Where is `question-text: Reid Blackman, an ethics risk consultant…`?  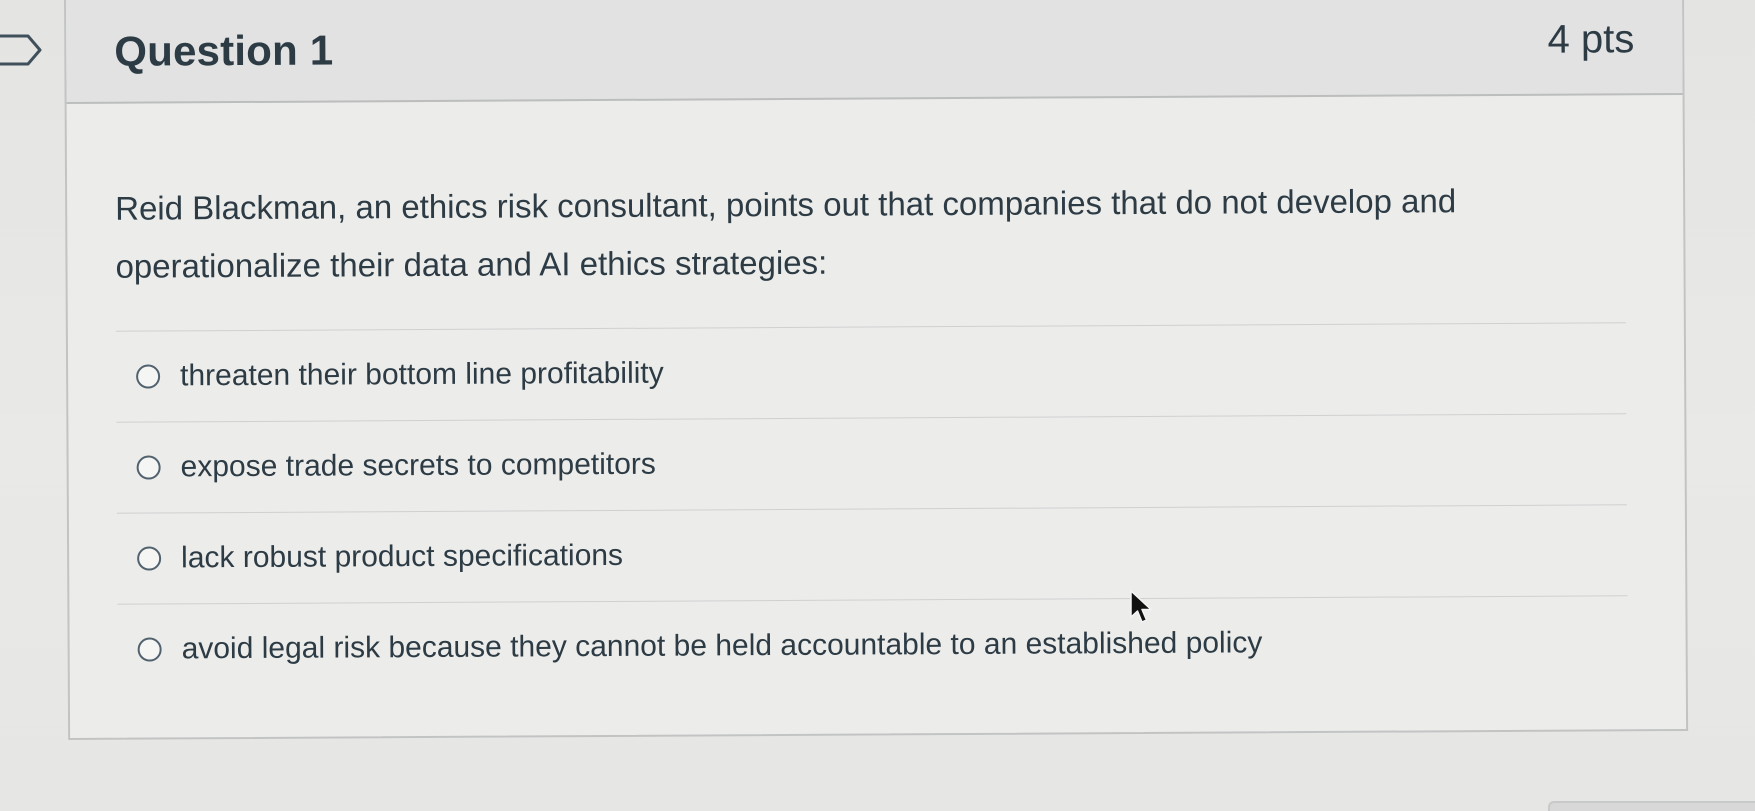
question-text: Reid Blackman, an ethics risk consultant… is located at coordinates (786, 233).